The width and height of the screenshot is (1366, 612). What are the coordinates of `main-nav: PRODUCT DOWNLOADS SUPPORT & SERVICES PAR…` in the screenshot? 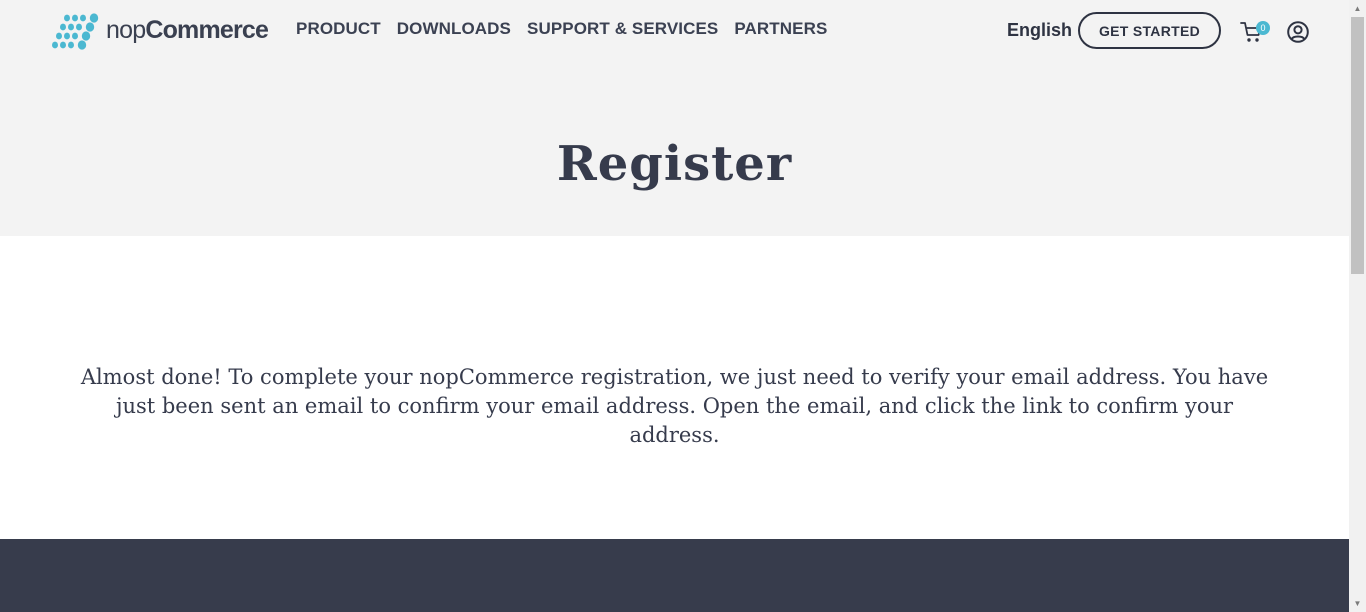 It's located at (561, 29).